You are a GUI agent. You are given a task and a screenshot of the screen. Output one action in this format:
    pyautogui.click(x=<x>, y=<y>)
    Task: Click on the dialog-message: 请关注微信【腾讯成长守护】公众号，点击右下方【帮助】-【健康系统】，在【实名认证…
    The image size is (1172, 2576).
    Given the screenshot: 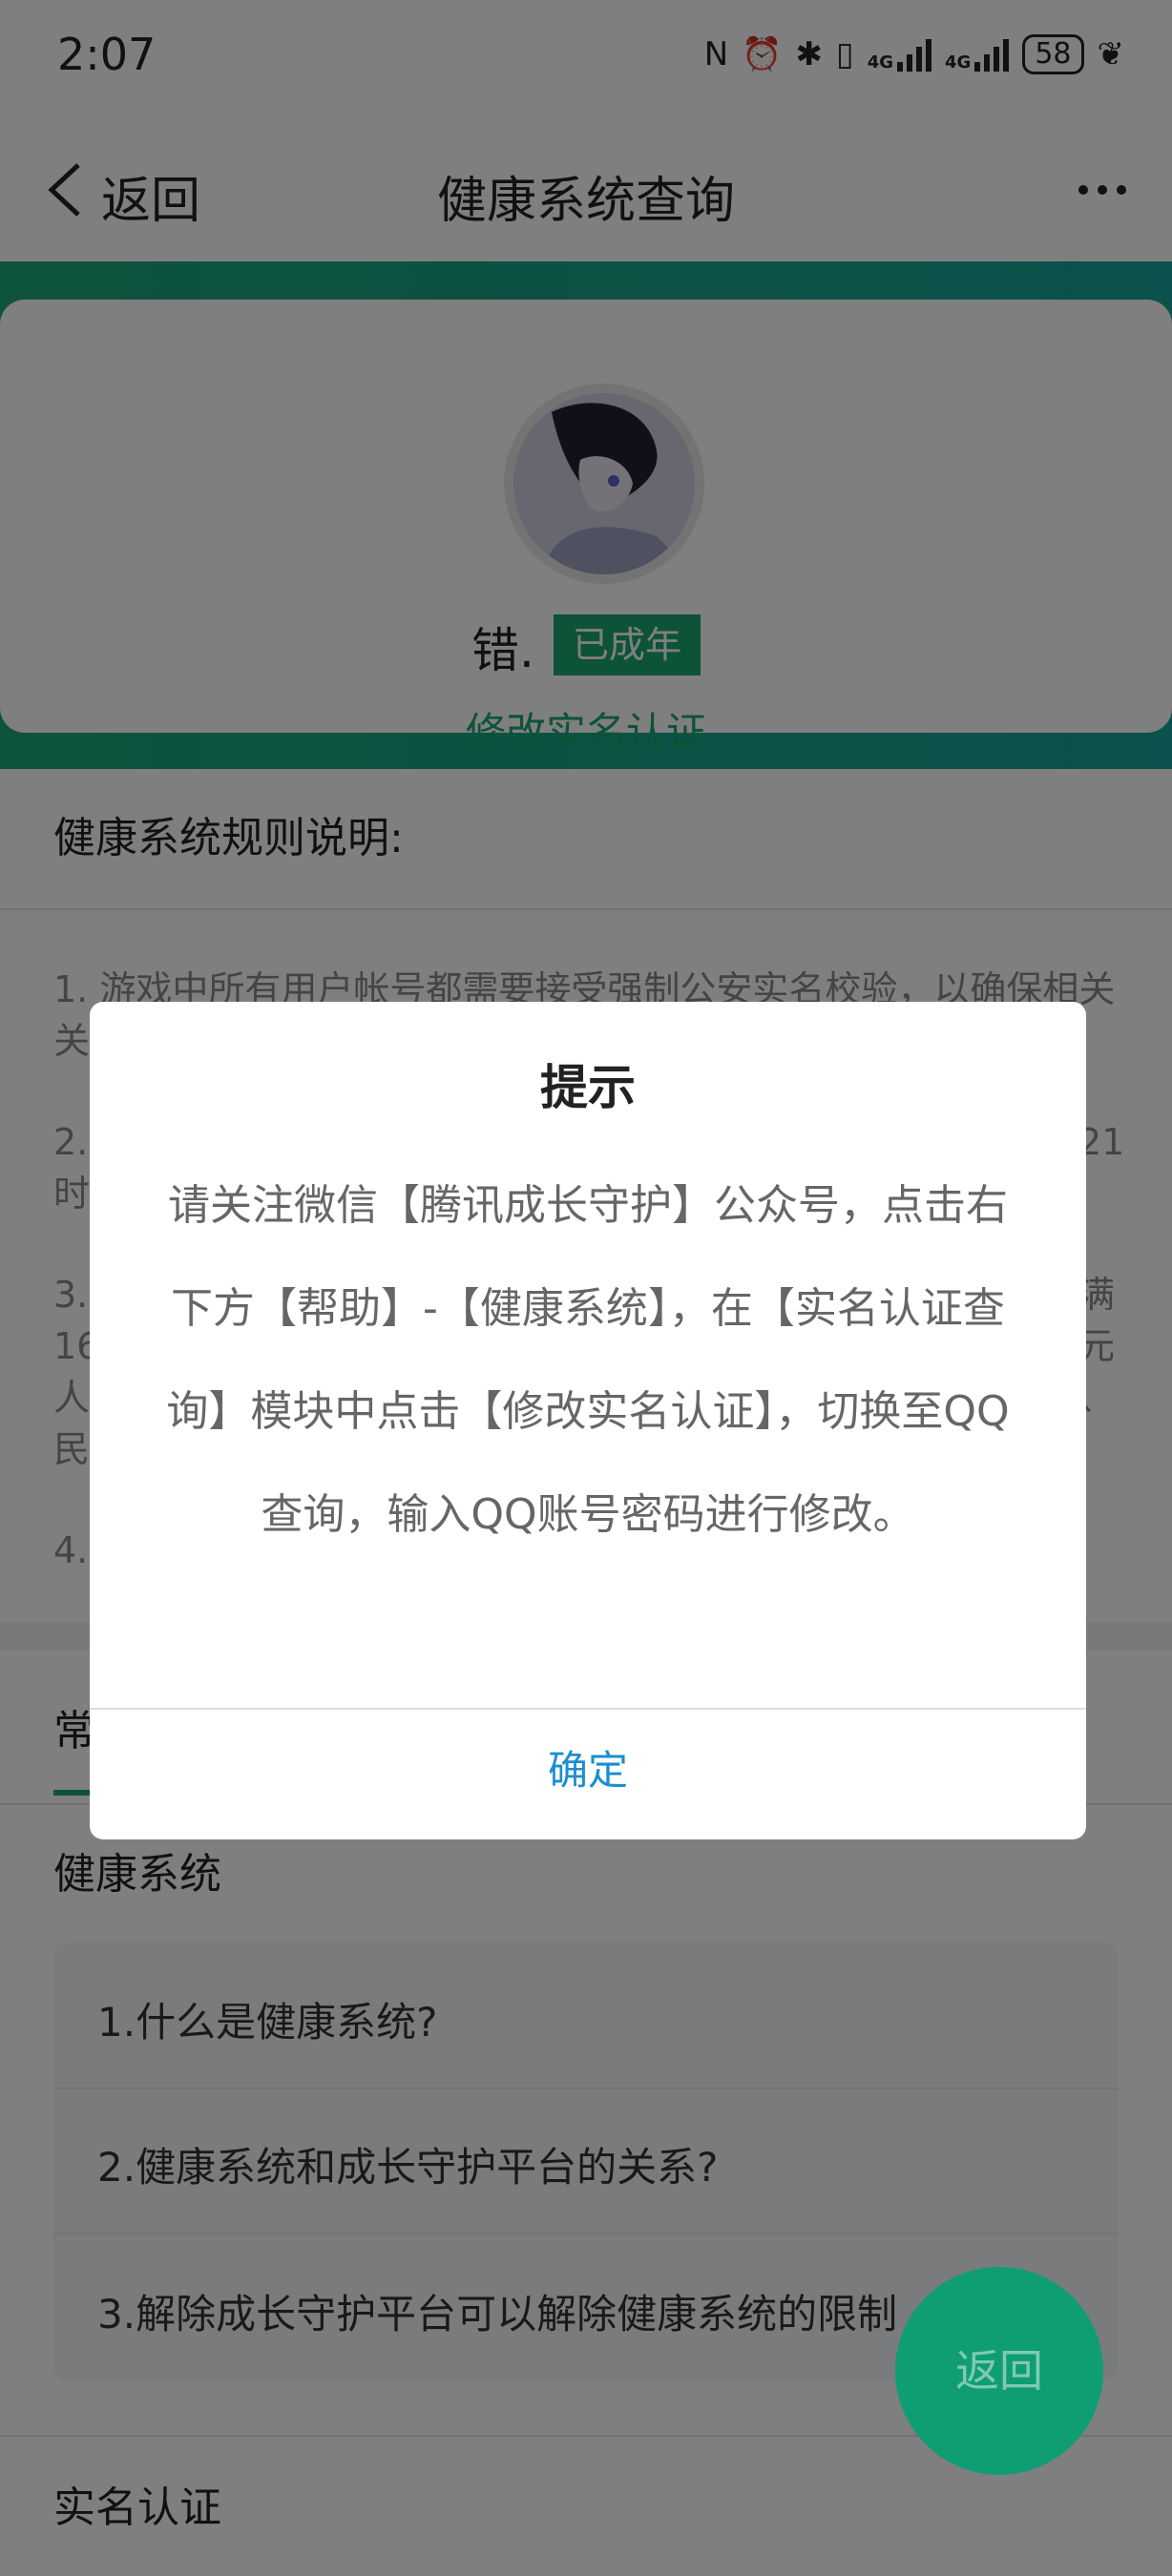 What is the action you would take?
    pyautogui.click(x=588, y=1360)
    